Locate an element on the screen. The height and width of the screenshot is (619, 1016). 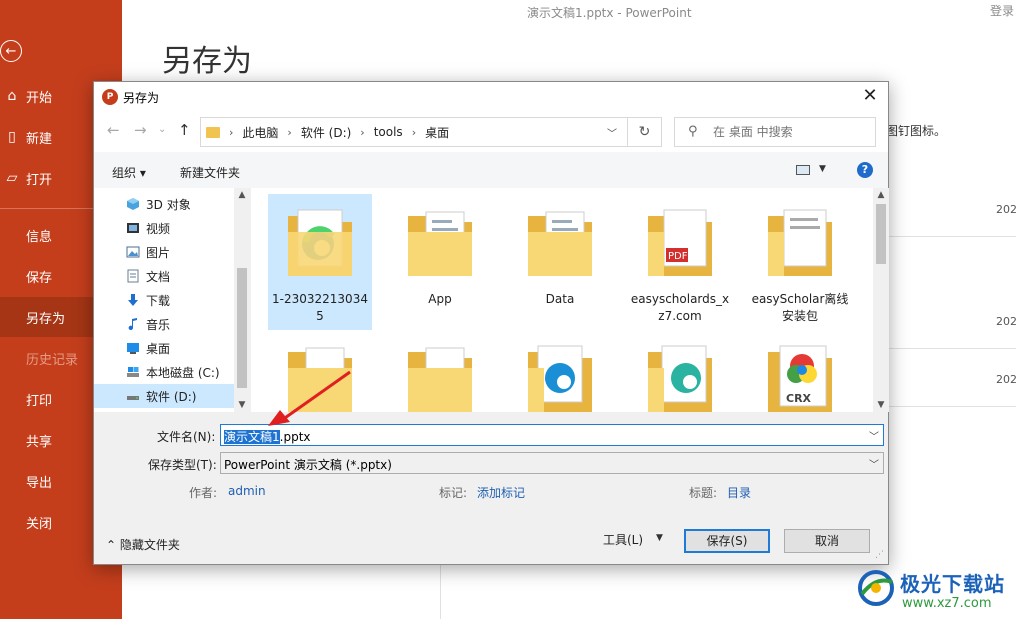
login-link: 登录 is located at coordinates (1002, 10).